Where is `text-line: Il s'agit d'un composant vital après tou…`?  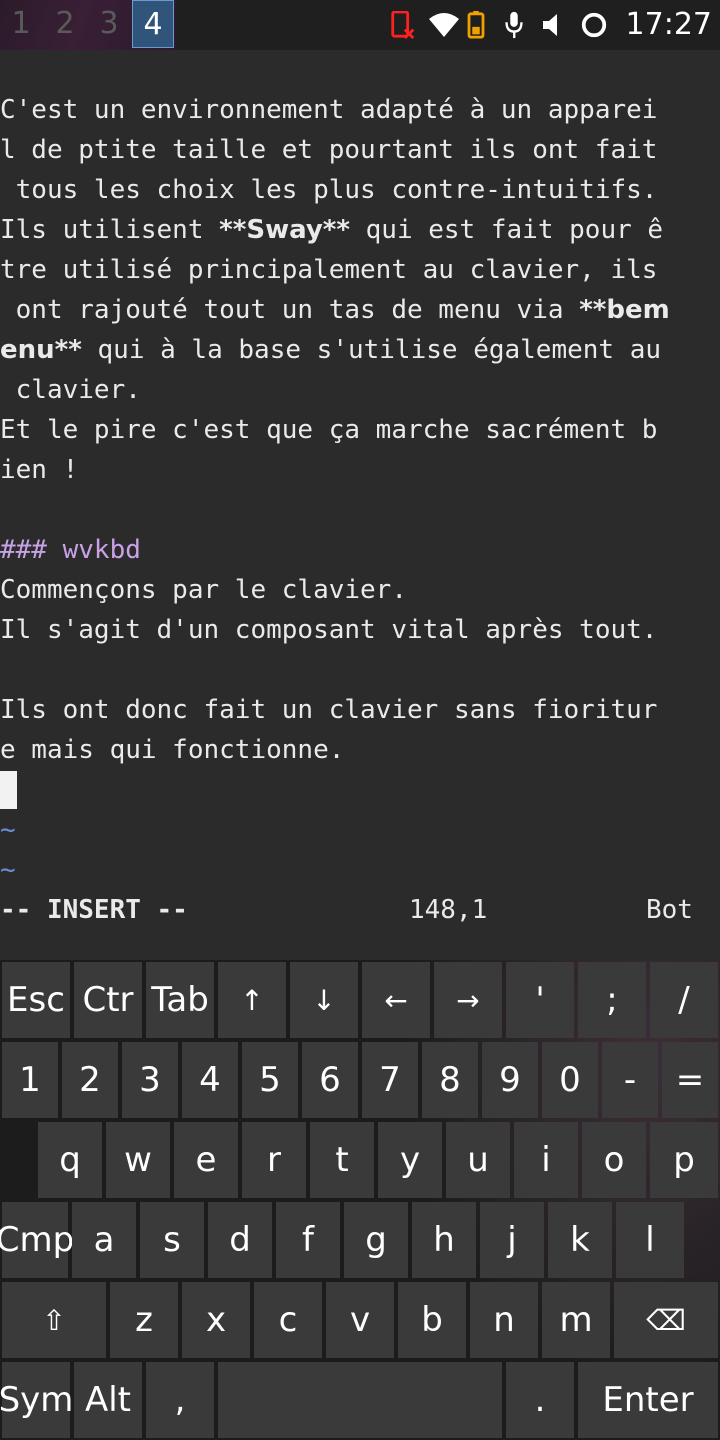 text-line: Il s'agit d'un composant vital après tou… is located at coordinates (329, 630).